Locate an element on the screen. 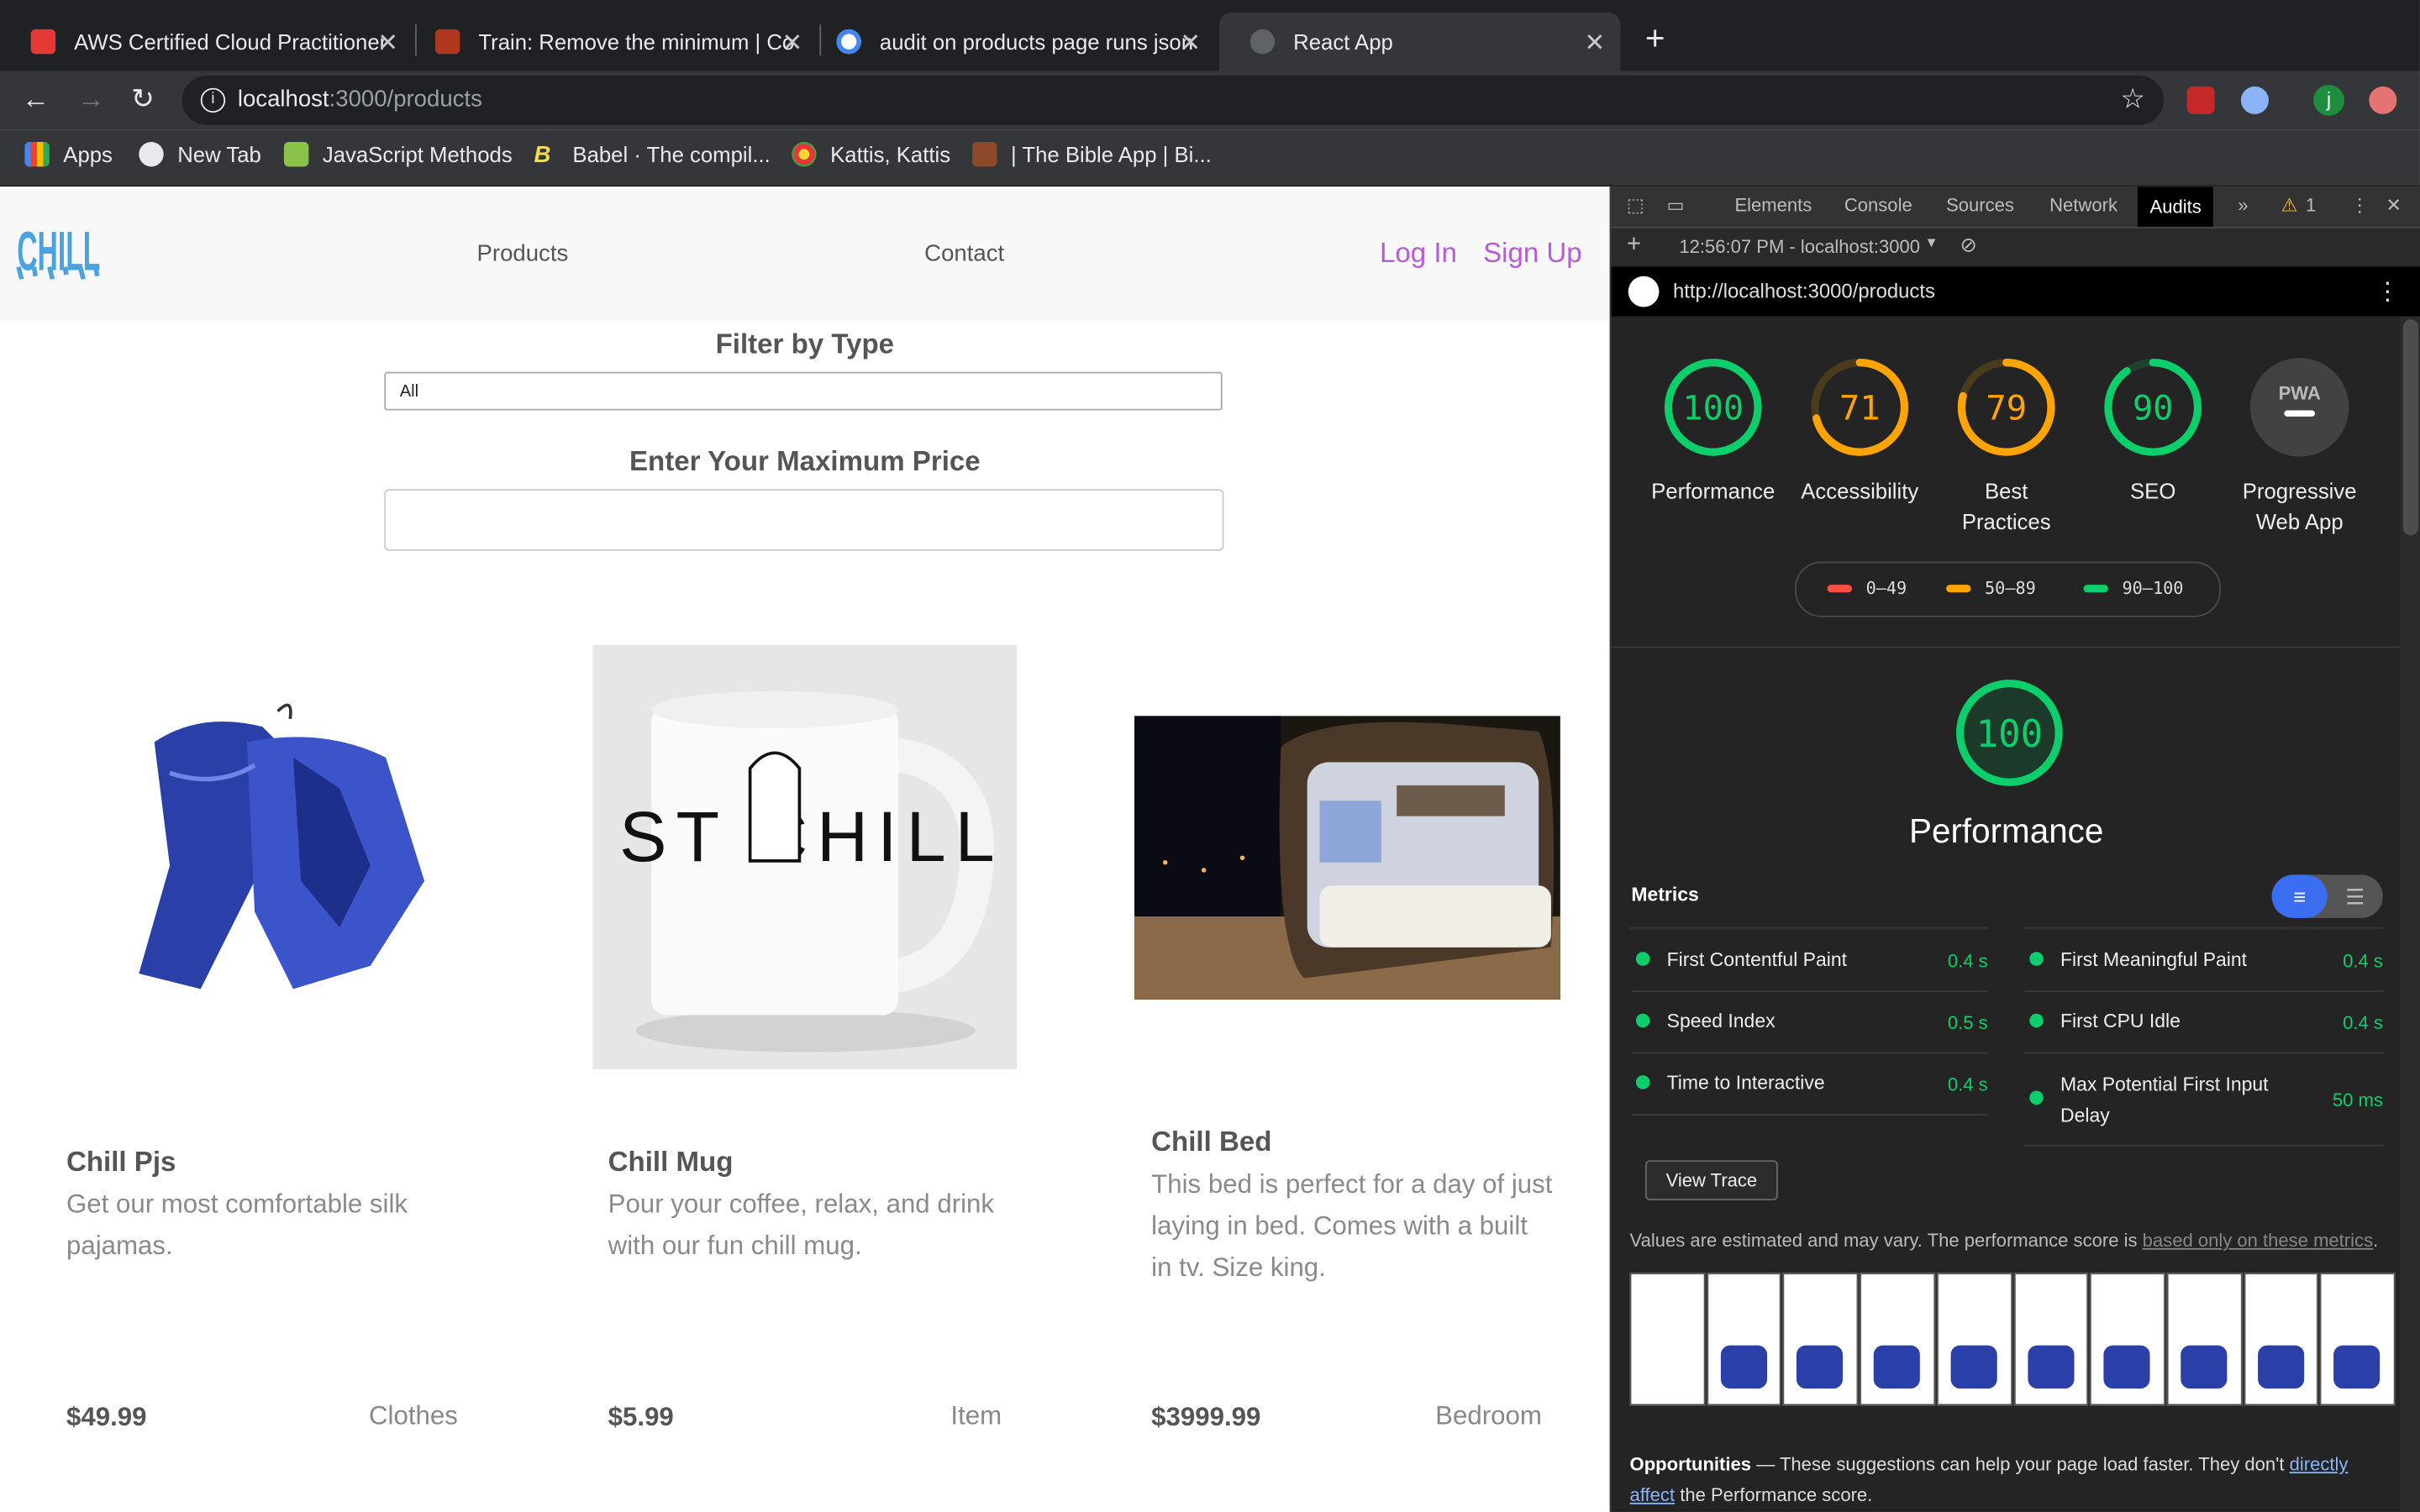 This screenshot has width=2420, height=1512. url-host: localhost is located at coordinates (283, 99).